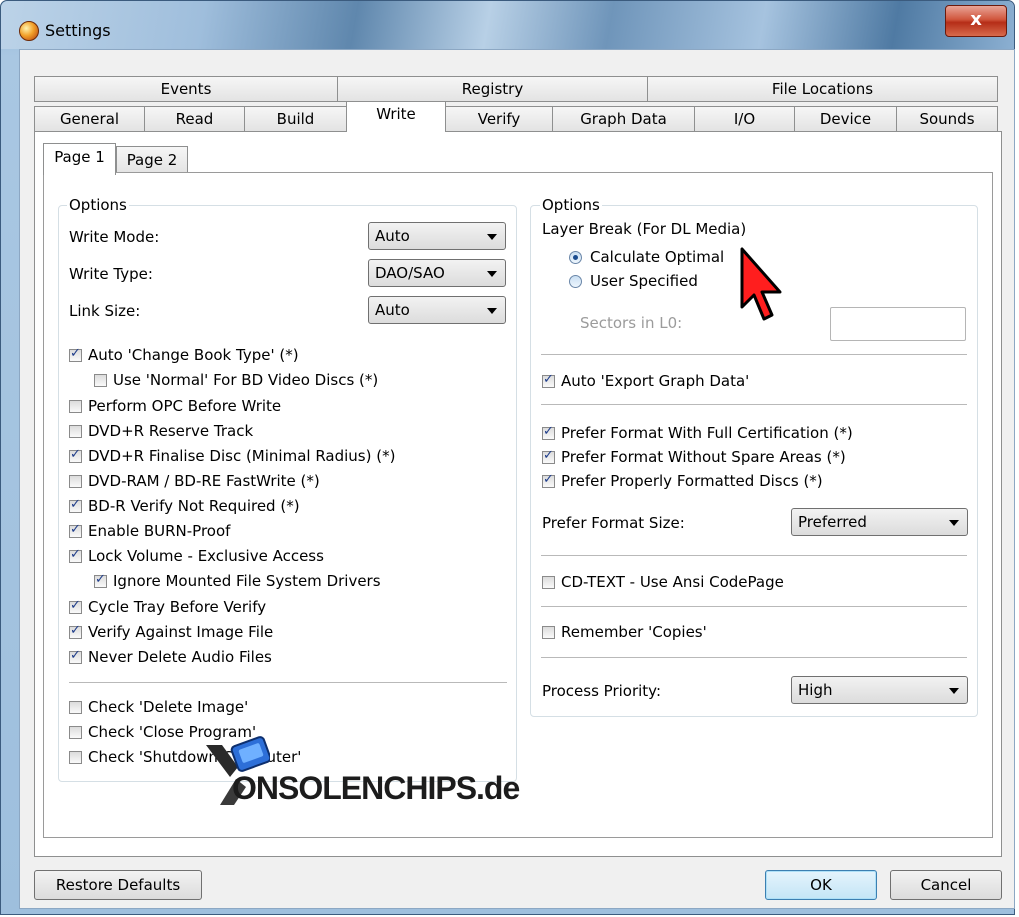 The image size is (1019, 917). Describe the element at coordinates (204, 481) in the screenshot. I see `left-checkbox-label: DVD-RAM / BD-RE FastWrite (*)` at that location.